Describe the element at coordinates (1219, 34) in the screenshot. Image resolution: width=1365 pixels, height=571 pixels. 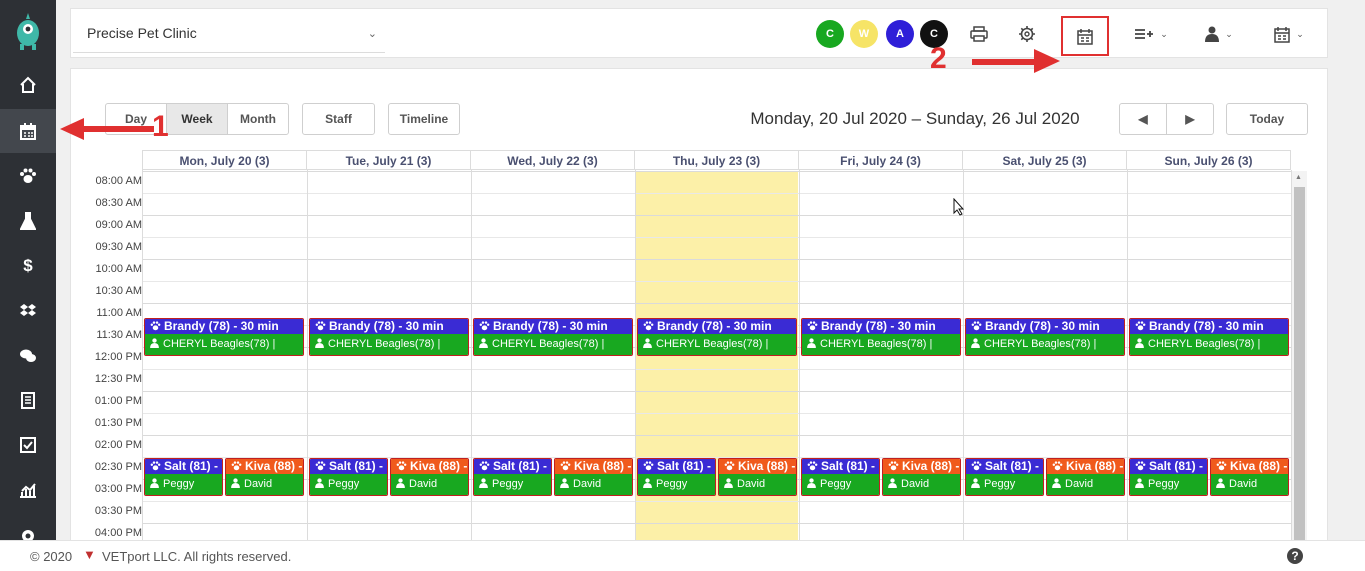
I see `staff-menu: ⌄` at that location.